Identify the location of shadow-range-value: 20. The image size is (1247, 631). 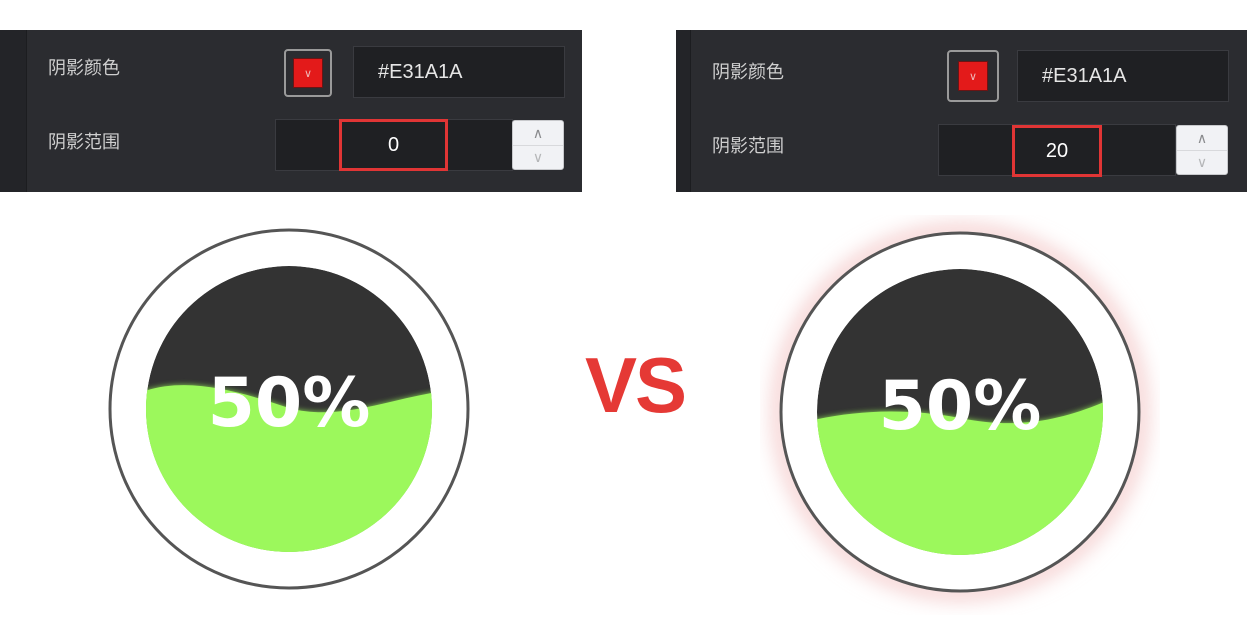
(1057, 151).